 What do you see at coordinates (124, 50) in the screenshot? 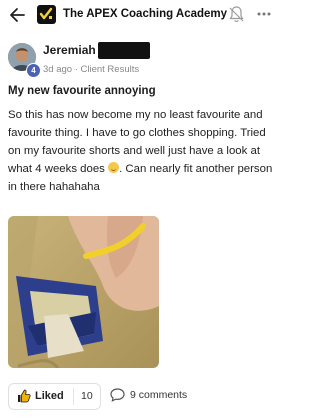
I see `redacted-surname` at bounding box center [124, 50].